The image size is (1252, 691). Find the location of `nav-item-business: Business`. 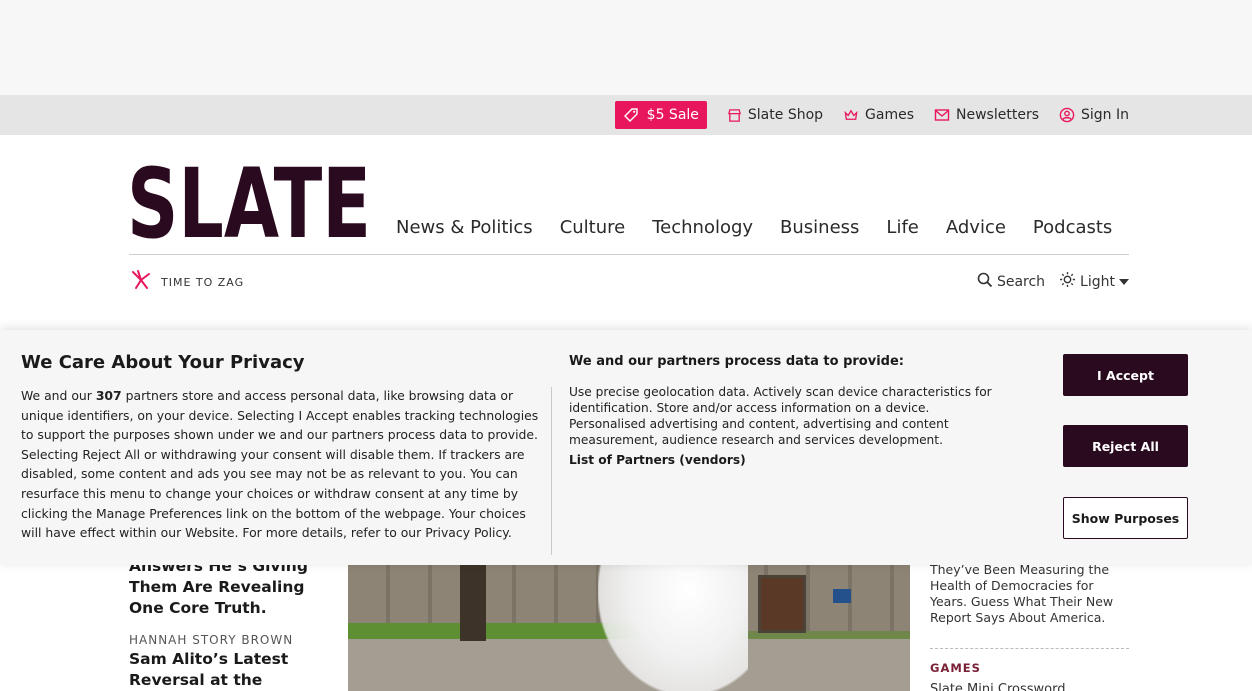

nav-item-business: Business is located at coordinates (819, 227).